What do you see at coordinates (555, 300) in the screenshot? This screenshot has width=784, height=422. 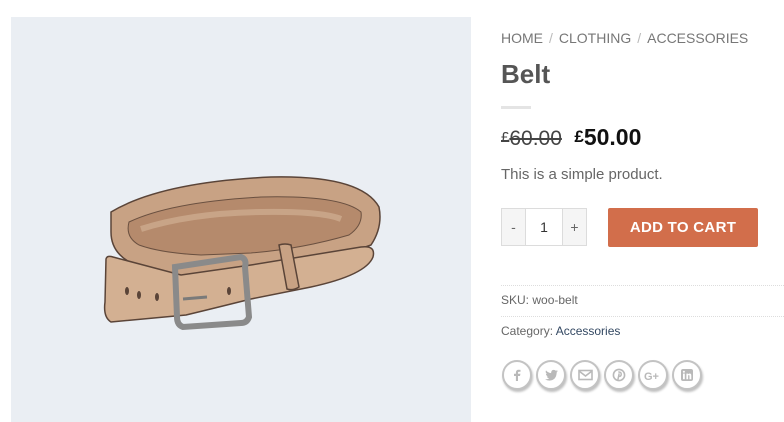 I see `sku-value: woo-belt` at bounding box center [555, 300].